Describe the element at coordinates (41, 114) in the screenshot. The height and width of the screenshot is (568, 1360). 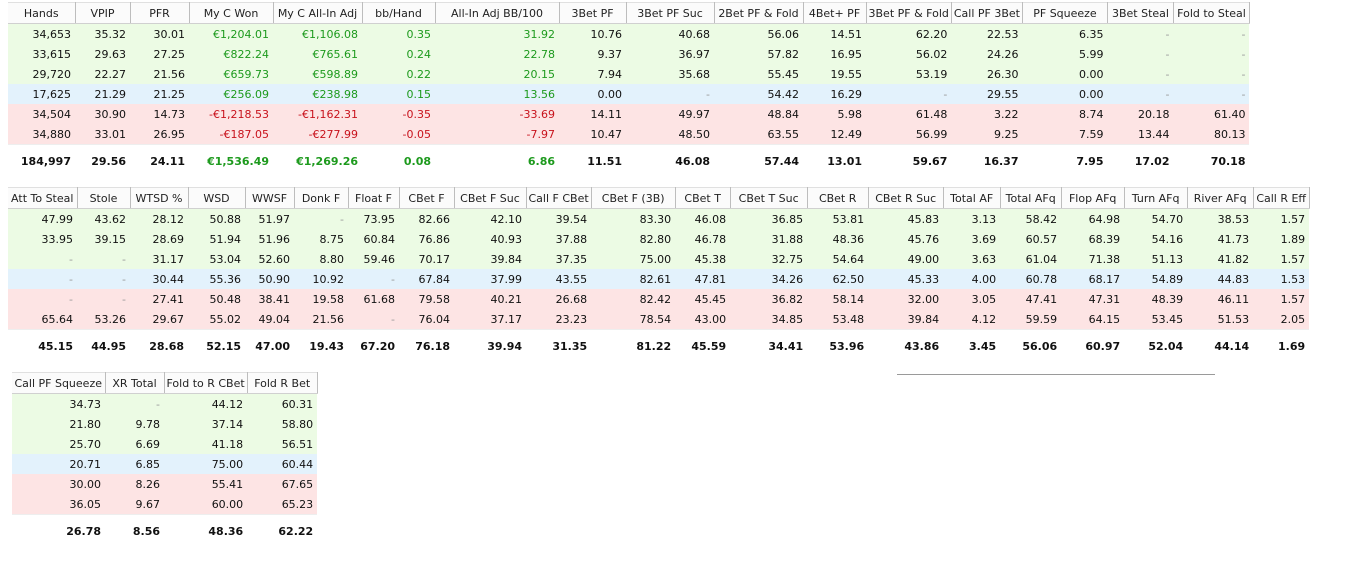
I see `table-cell: 34,504` at that location.